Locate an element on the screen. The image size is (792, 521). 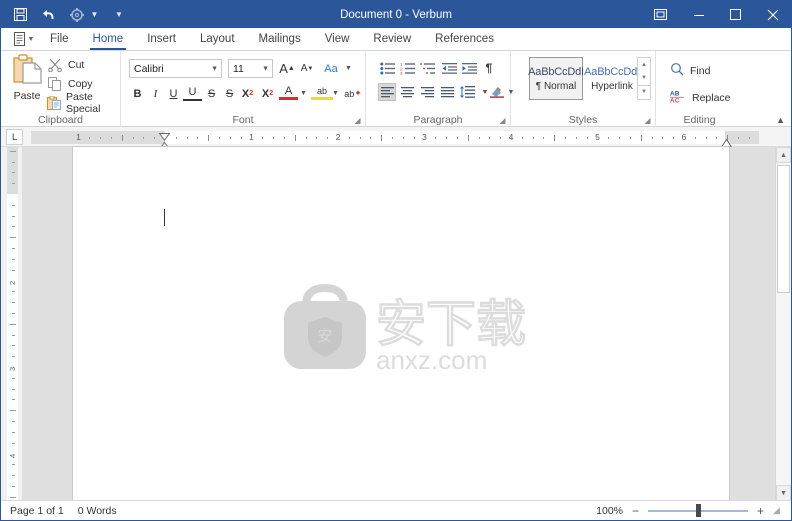
font-dialog-launcher-icon: ◢ is located at coordinates (357, 120).